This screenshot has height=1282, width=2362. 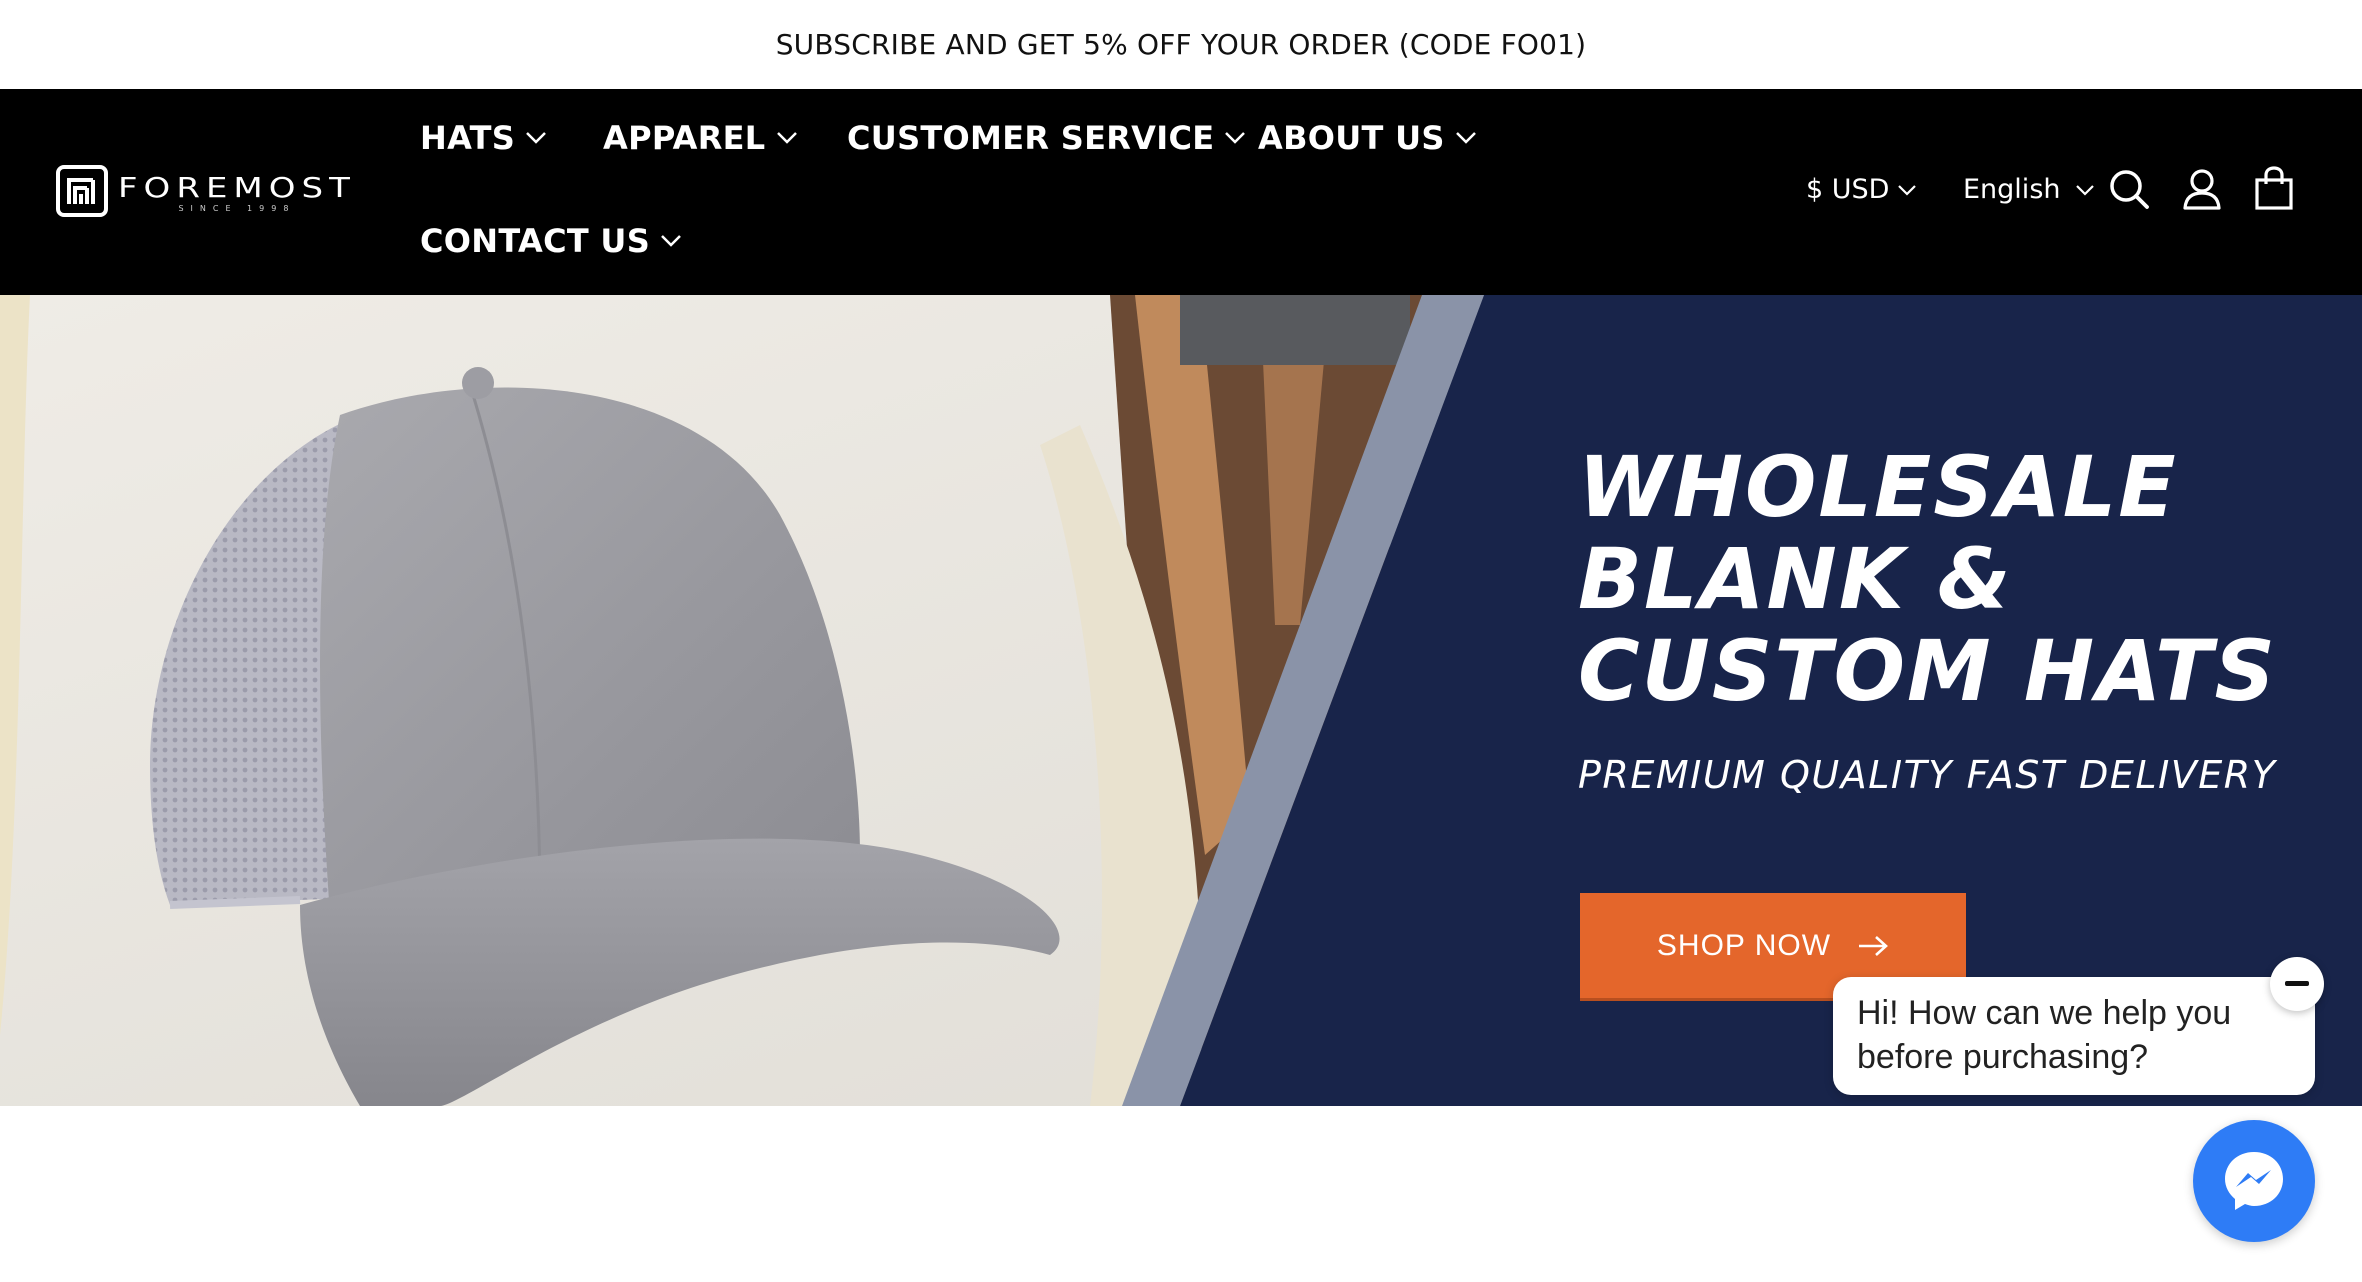 What do you see at coordinates (1031, 138) in the screenshot?
I see `nav-customer-service-label: CUSTOMER SERVICE` at bounding box center [1031, 138].